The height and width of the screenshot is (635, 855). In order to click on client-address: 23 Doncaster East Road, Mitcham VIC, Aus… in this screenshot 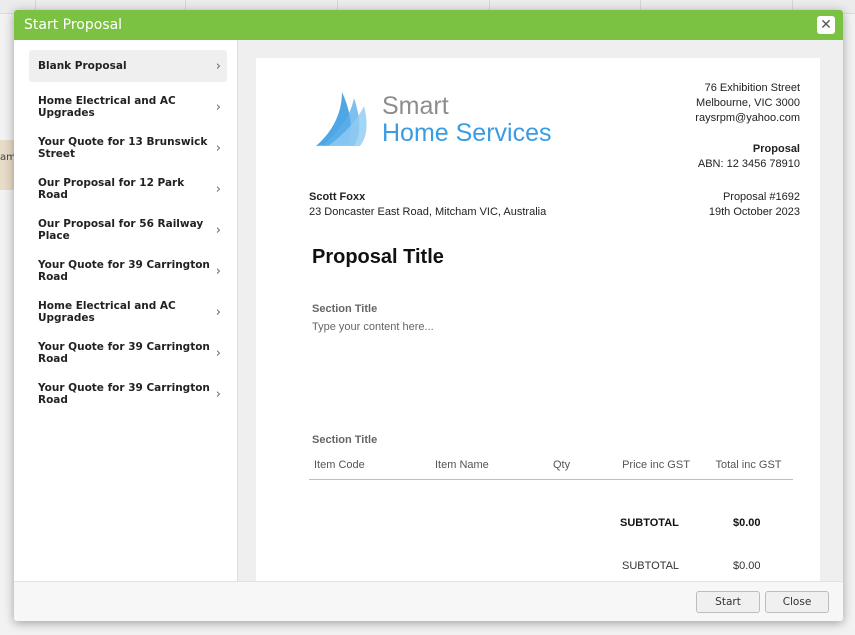, I will do `click(428, 212)`.